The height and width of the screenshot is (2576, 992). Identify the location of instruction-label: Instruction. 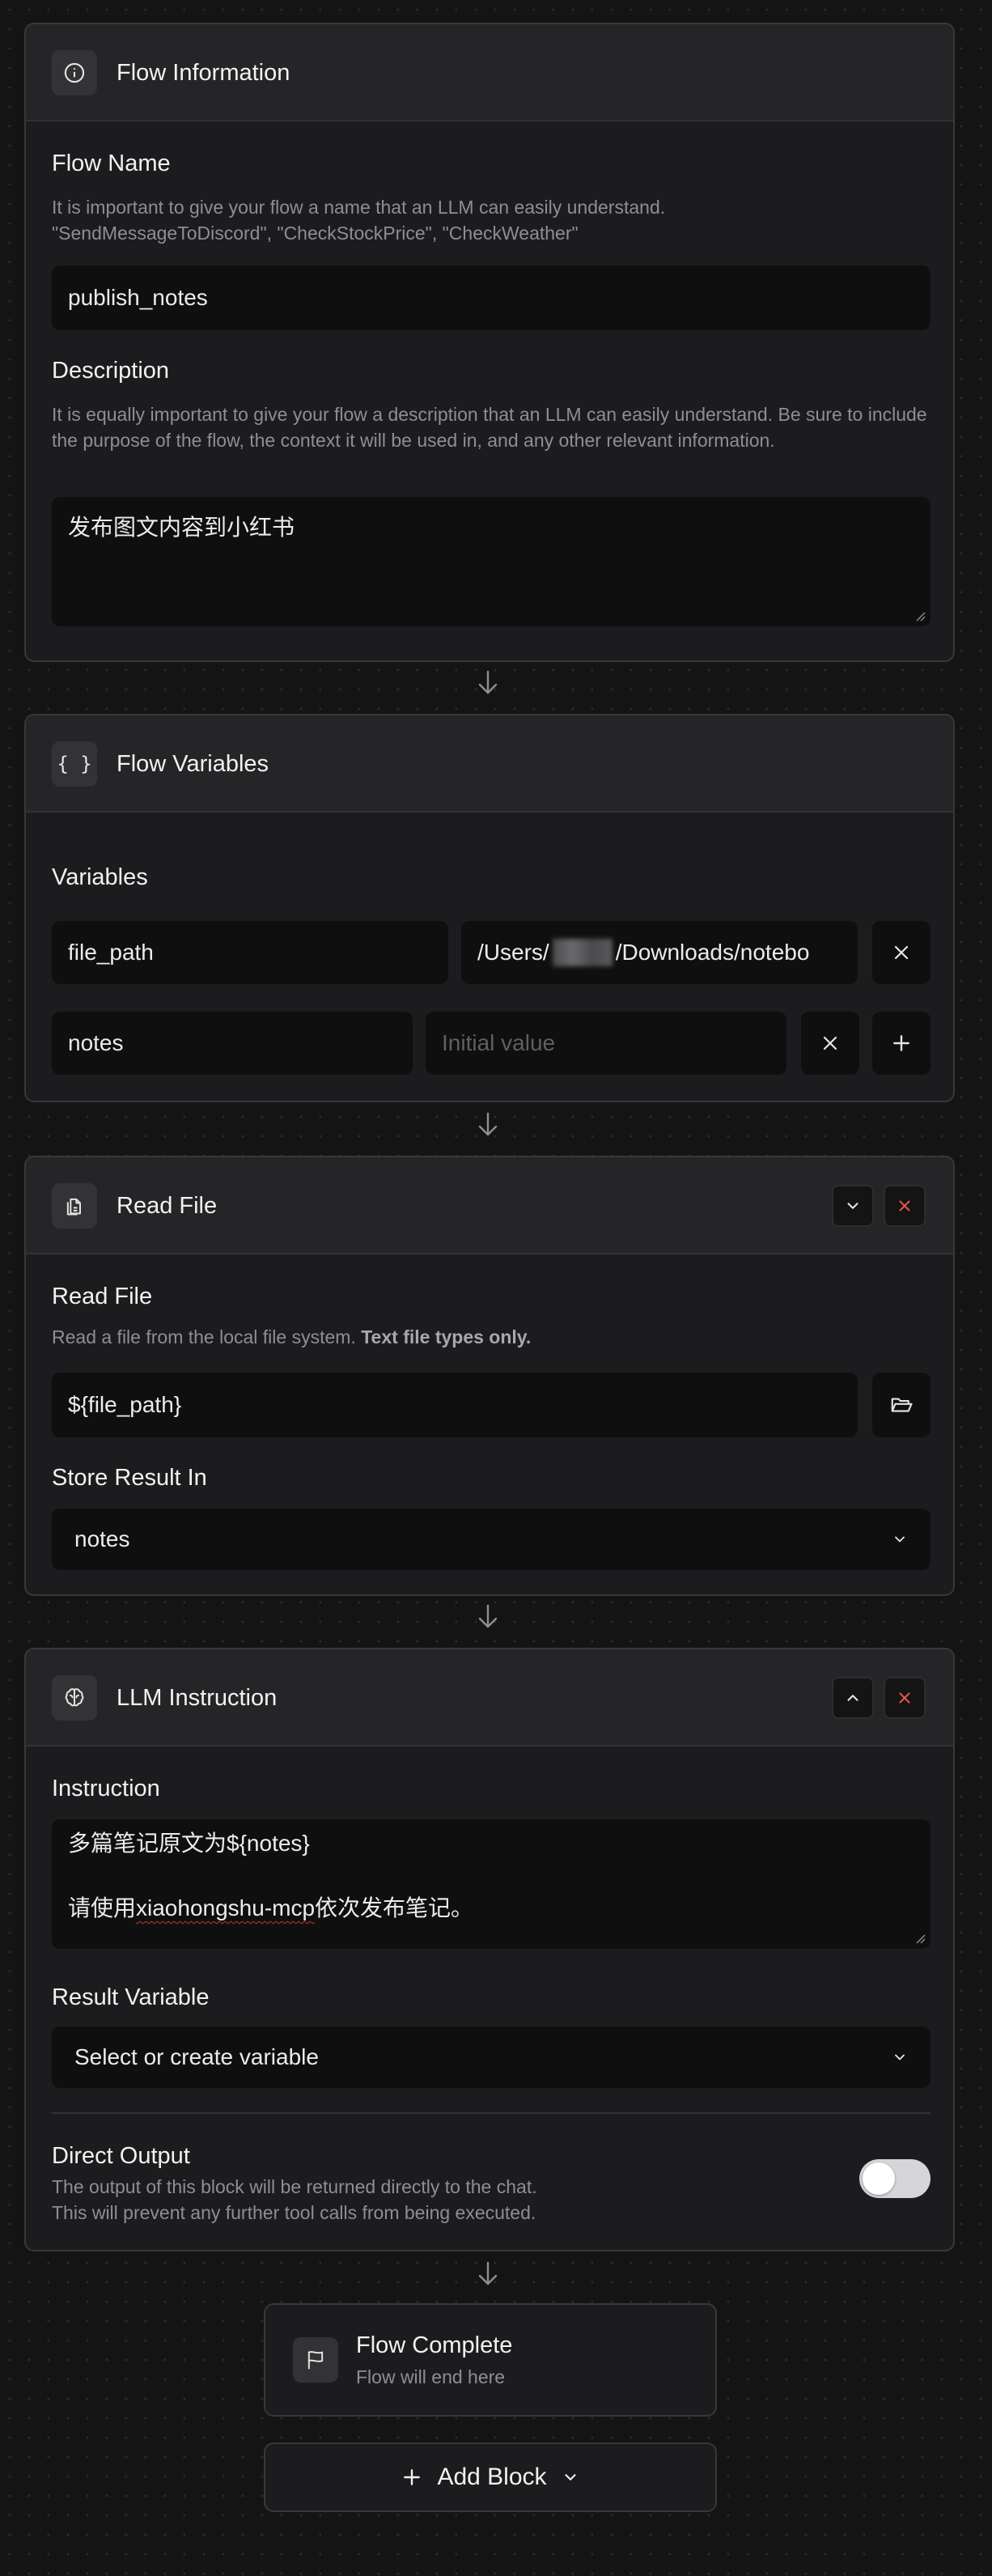
(106, 1789).